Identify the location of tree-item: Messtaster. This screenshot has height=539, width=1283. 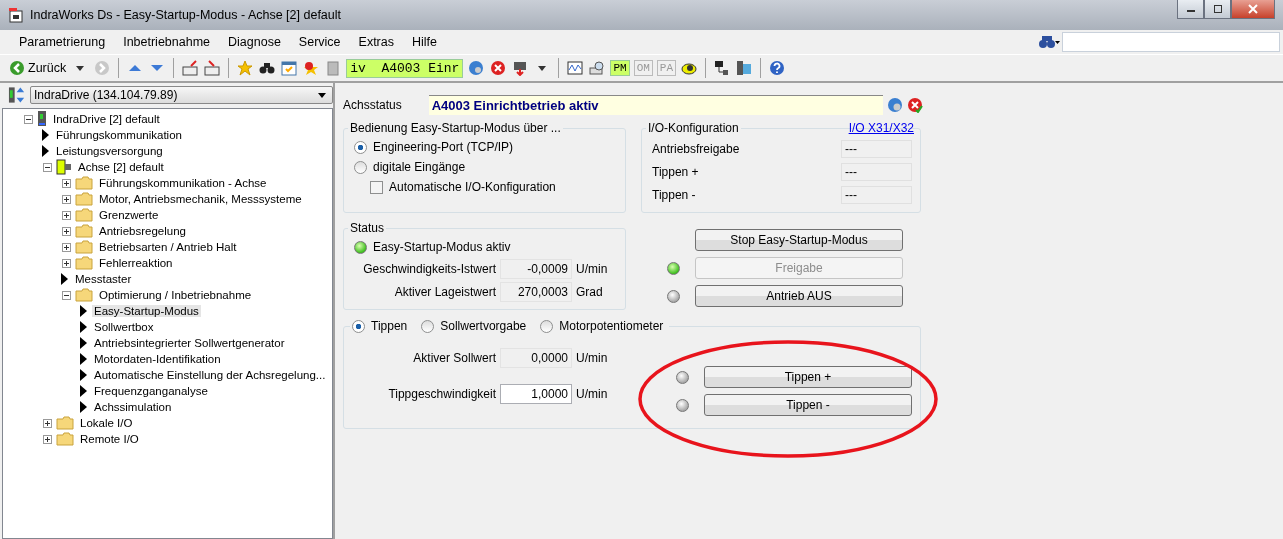
(103, 279).